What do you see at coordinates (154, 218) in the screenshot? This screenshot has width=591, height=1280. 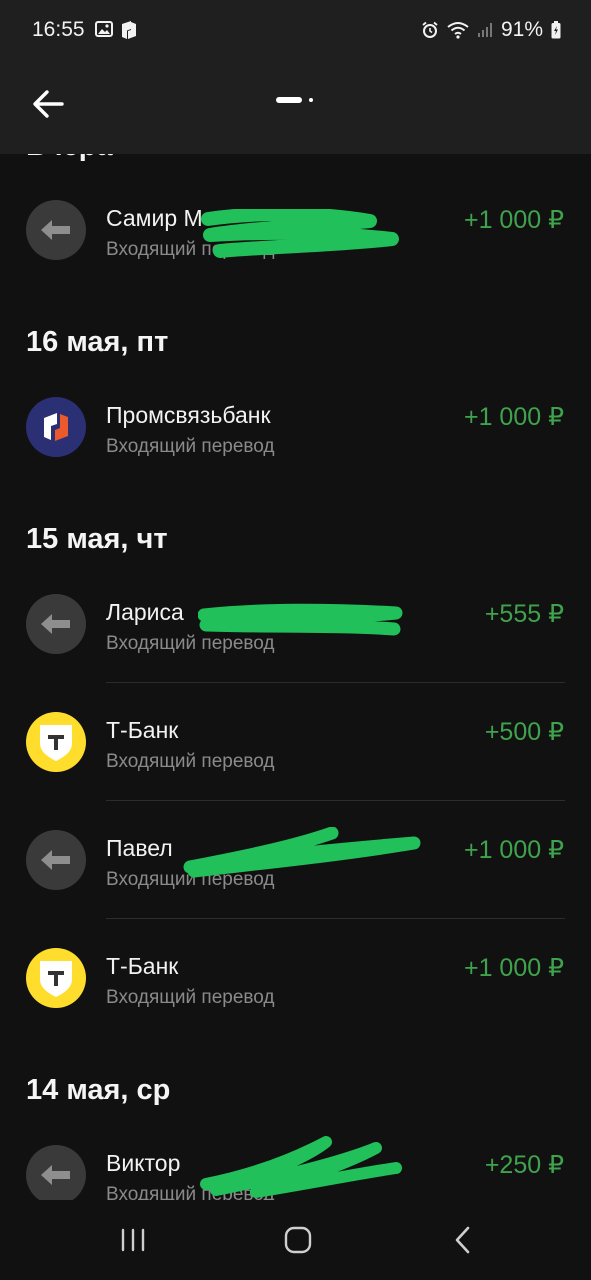 I see `transaction-name: Самир М` at bounding box center [154, 218].